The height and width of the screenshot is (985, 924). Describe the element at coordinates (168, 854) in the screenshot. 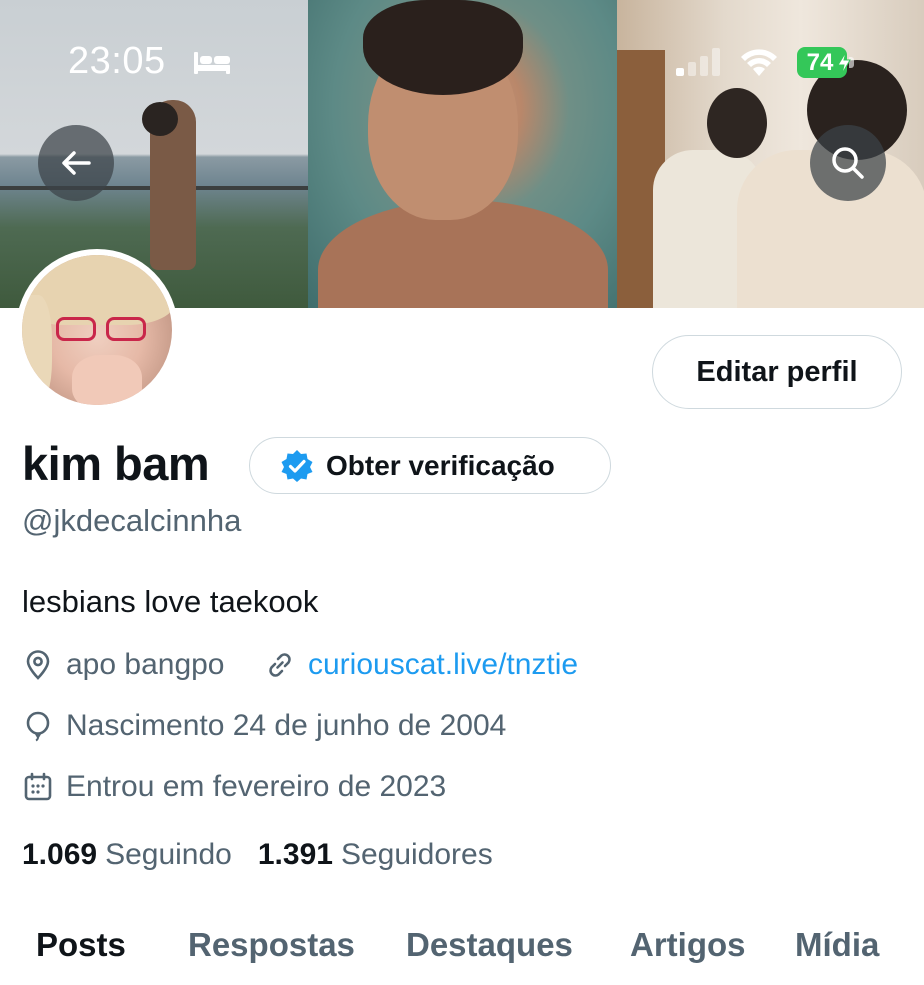

I see `following-label: Seguindo` at that location.